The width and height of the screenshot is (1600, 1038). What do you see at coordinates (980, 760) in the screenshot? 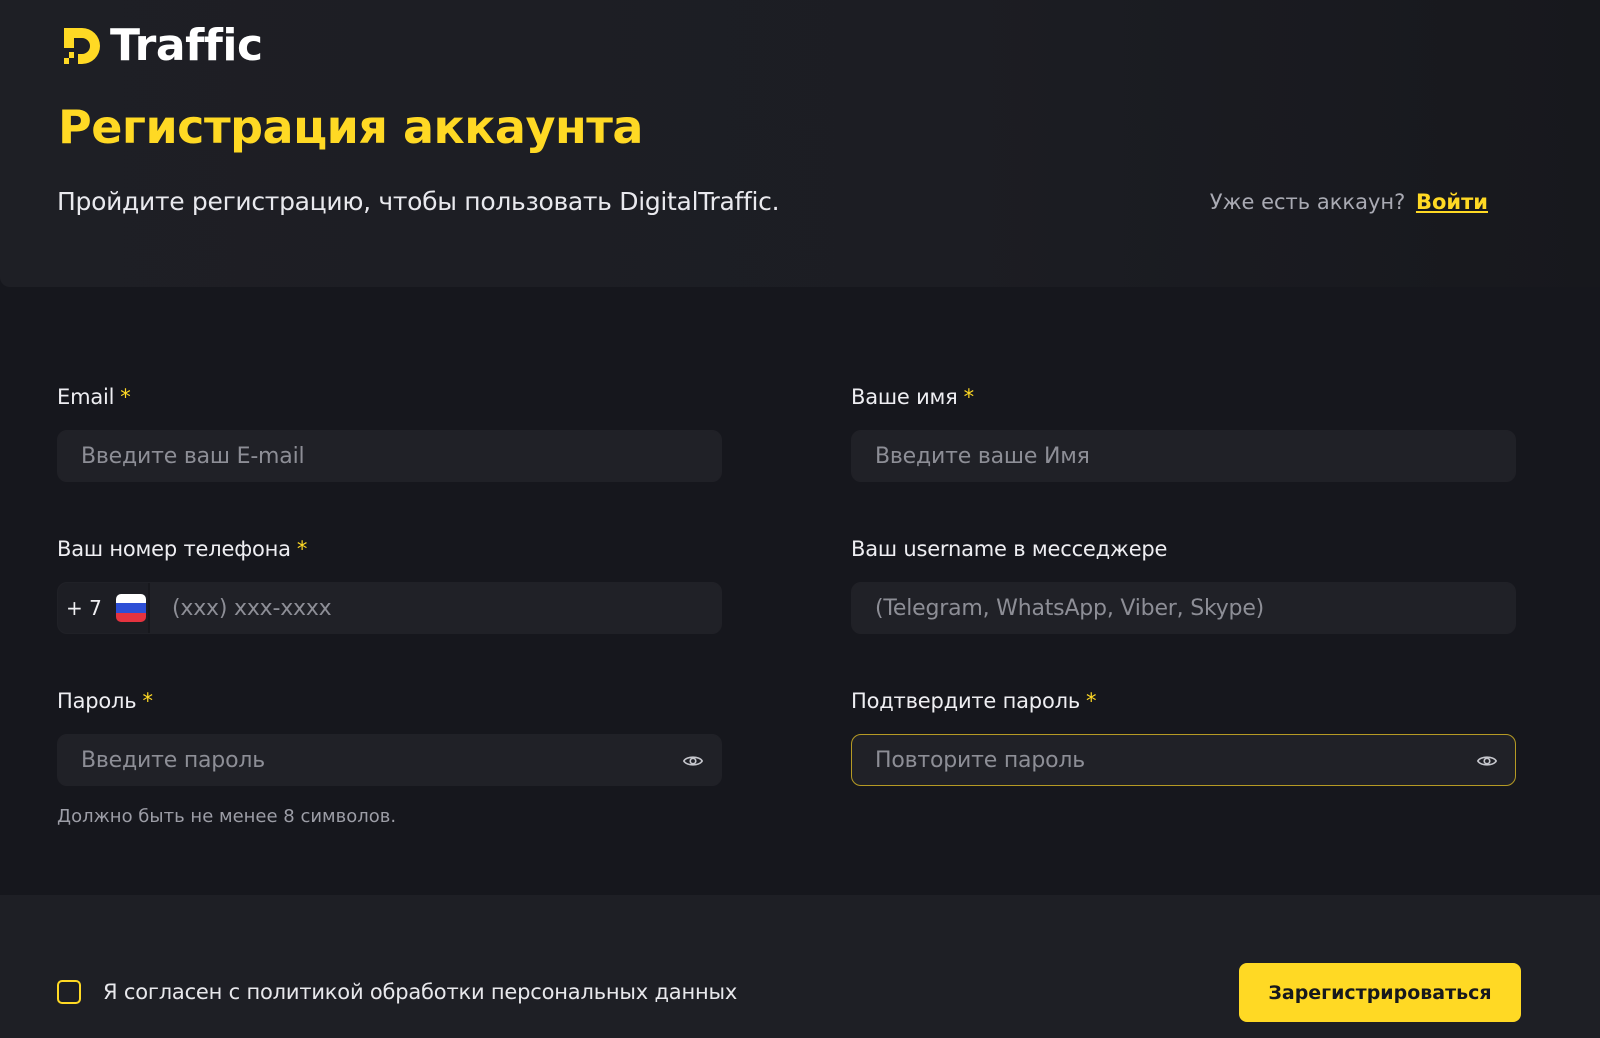
I see `confirm-password-placeholder: Повторите пароль` at bounding box center [980, 760].